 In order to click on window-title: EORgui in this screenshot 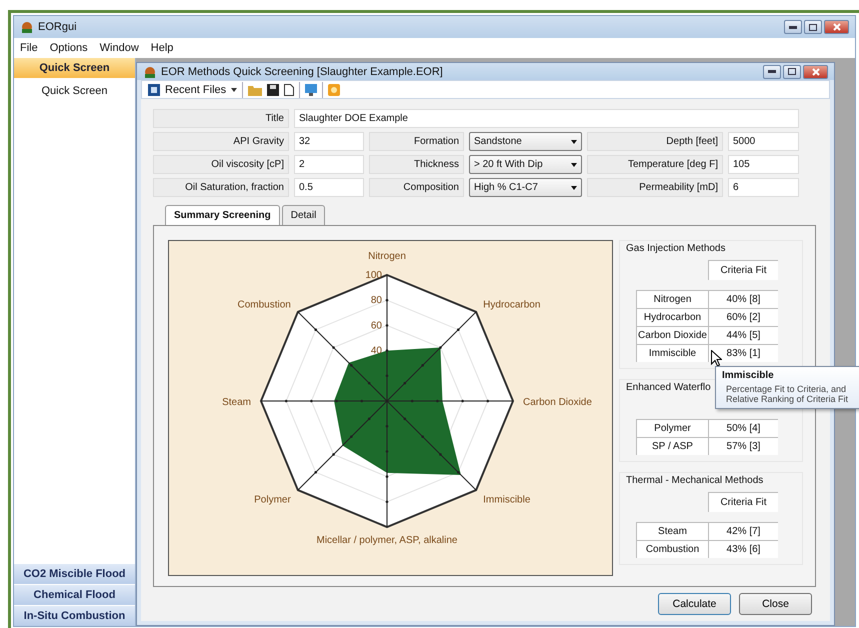, I will do `click(57, 27)`.